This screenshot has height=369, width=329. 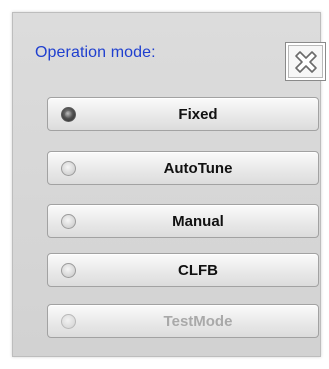 I want to click on close-button, so click(x=305, y=61).